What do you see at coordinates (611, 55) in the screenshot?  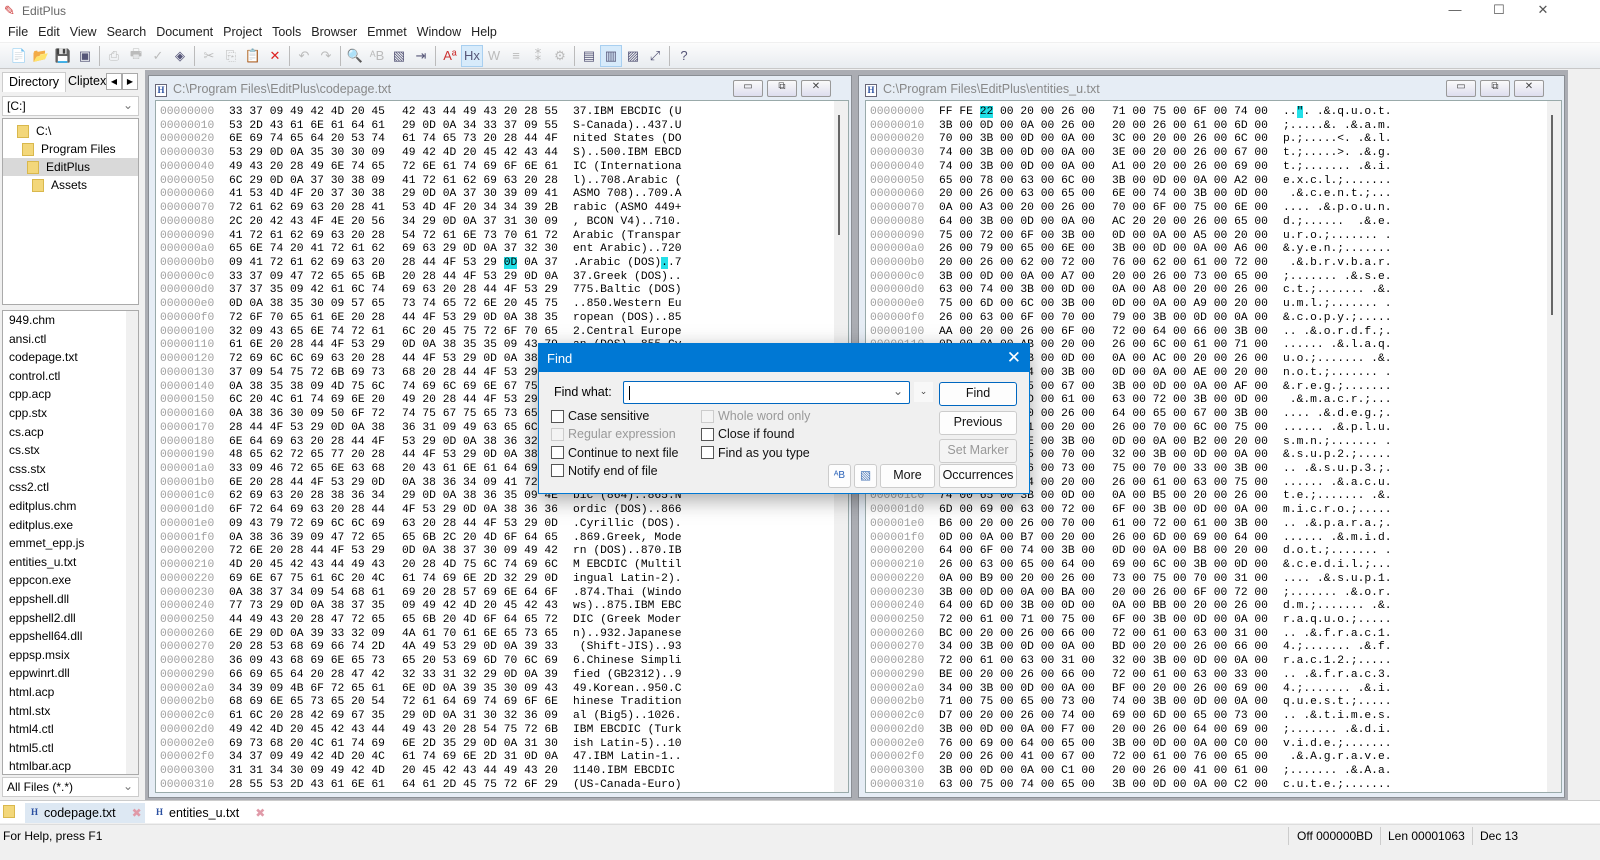 I see `output-window-icon: ▥` at bounding box center [611, 55].